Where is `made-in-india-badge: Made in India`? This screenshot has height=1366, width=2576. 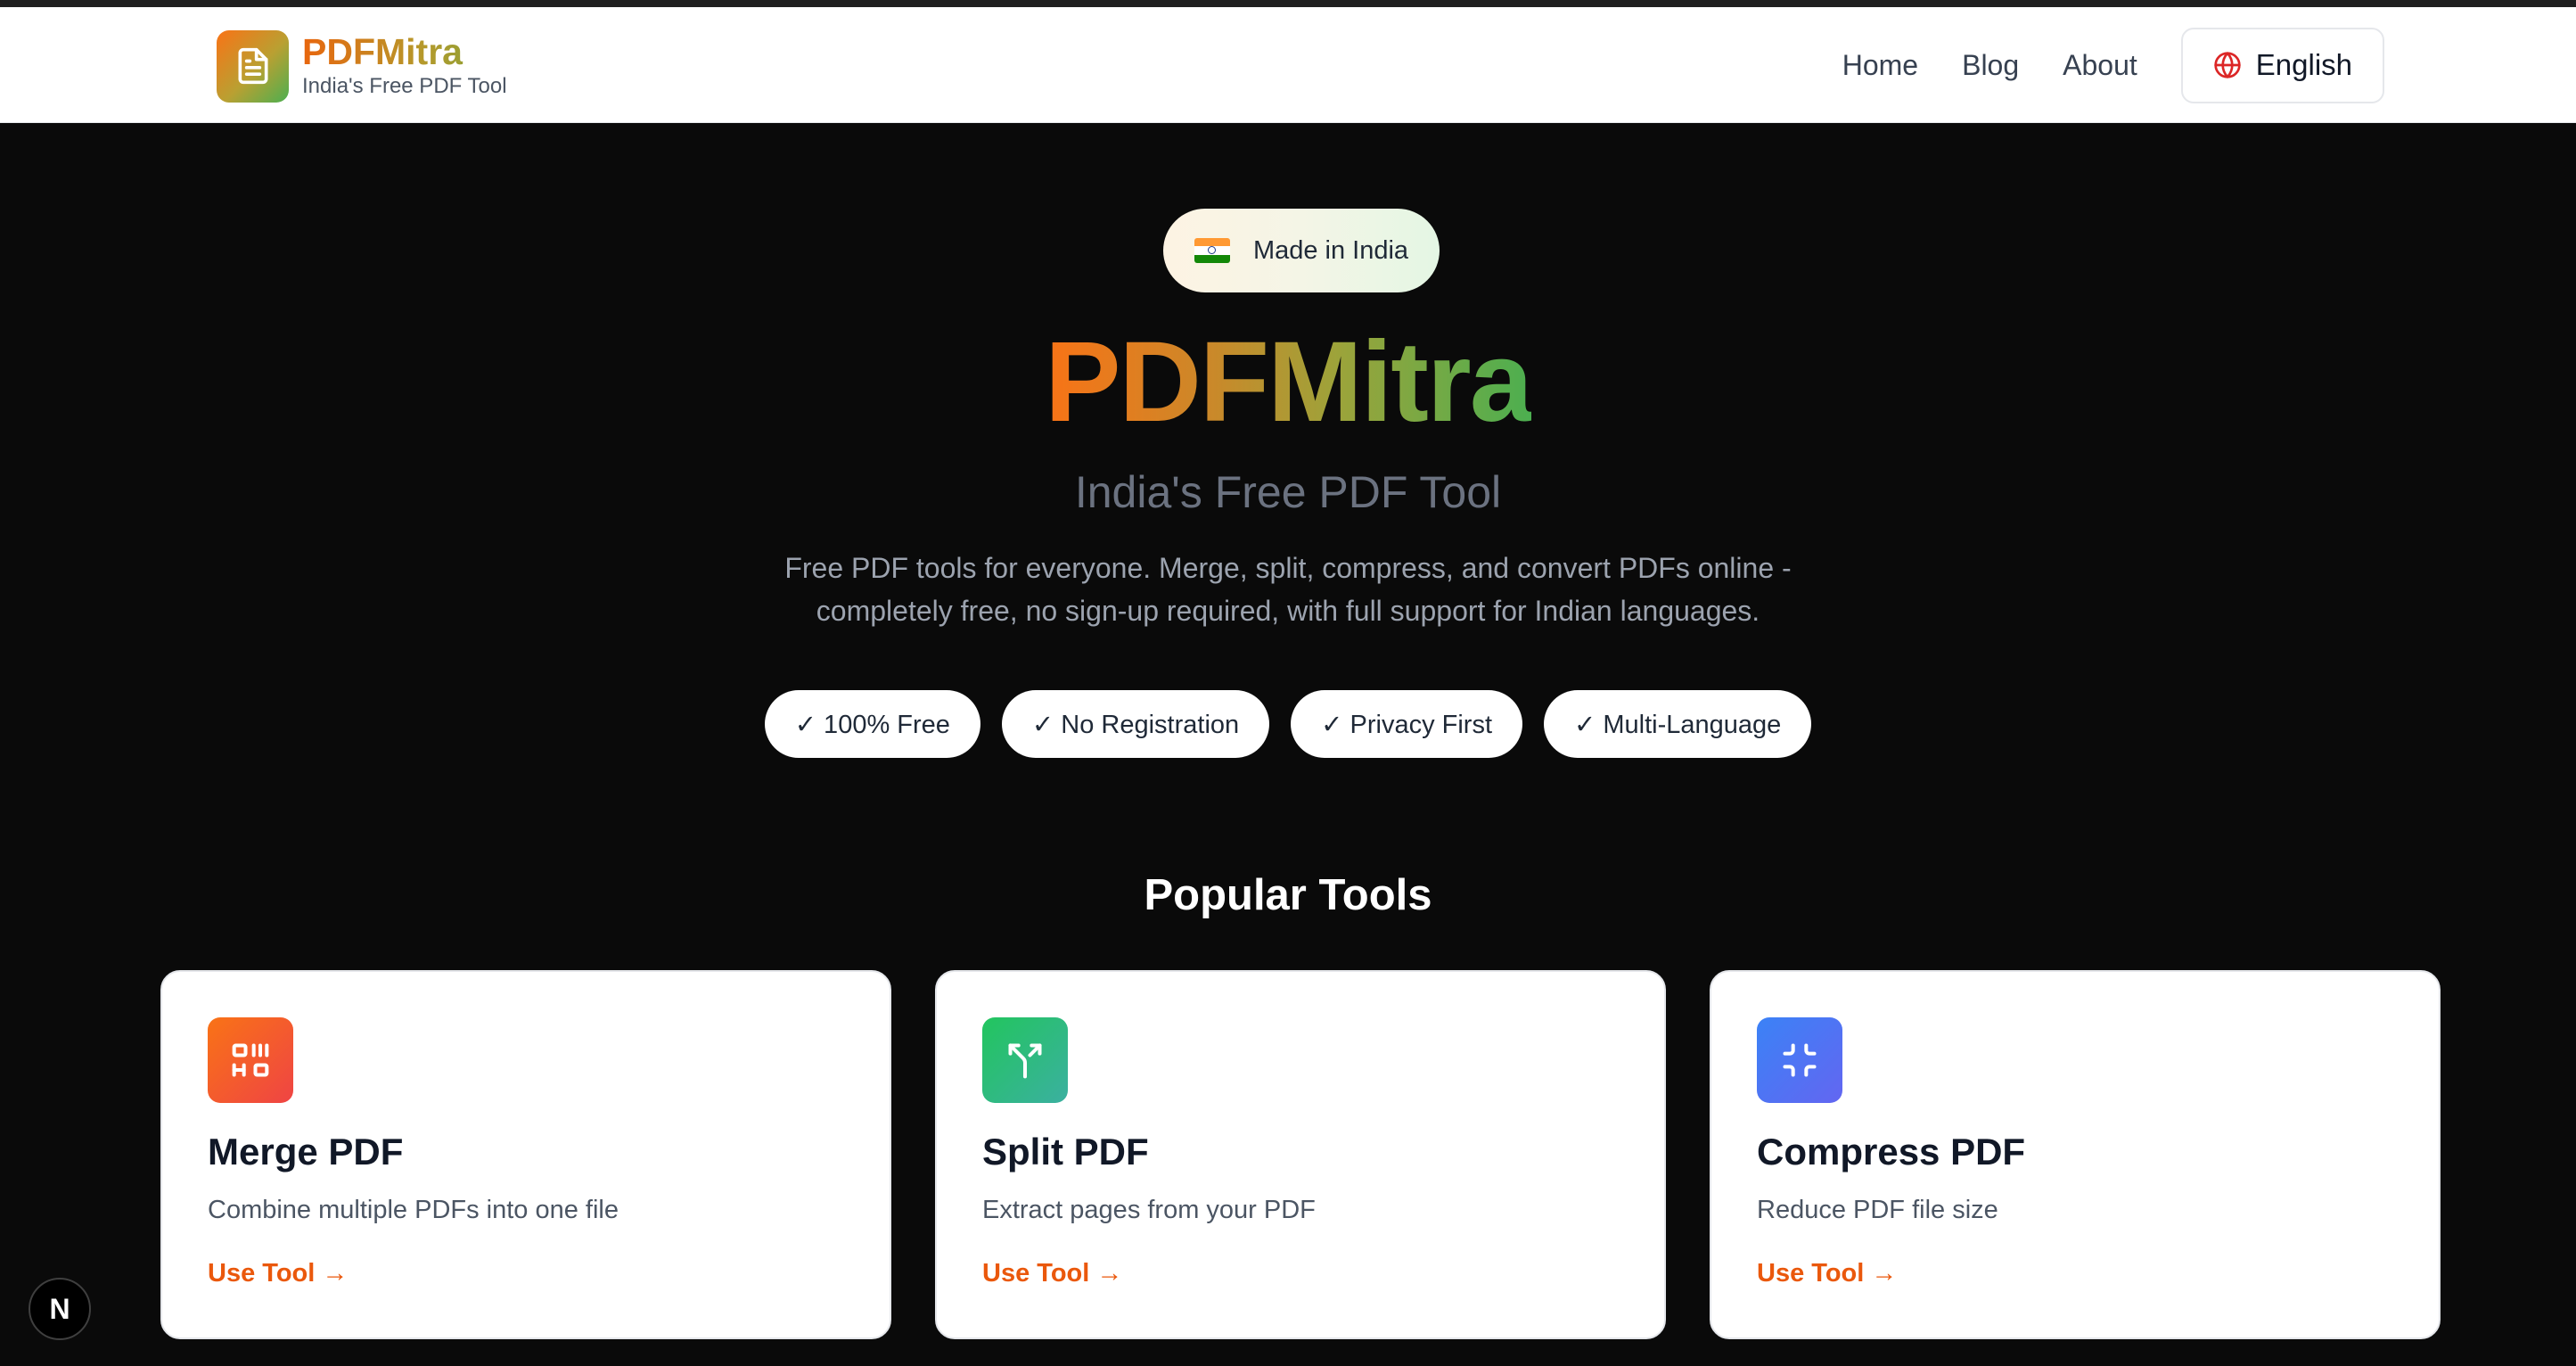 made-in-india-badge: Made in India is located at coordinates (1301, 250).